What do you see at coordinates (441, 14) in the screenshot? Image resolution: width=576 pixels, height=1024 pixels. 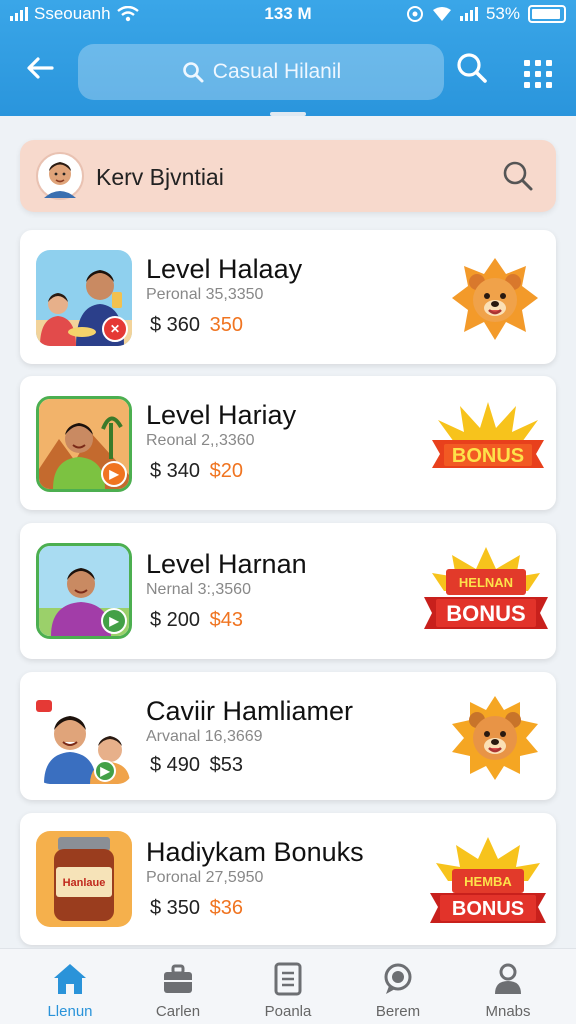 I see `wifi-icon` at bounding box center [441, 14].